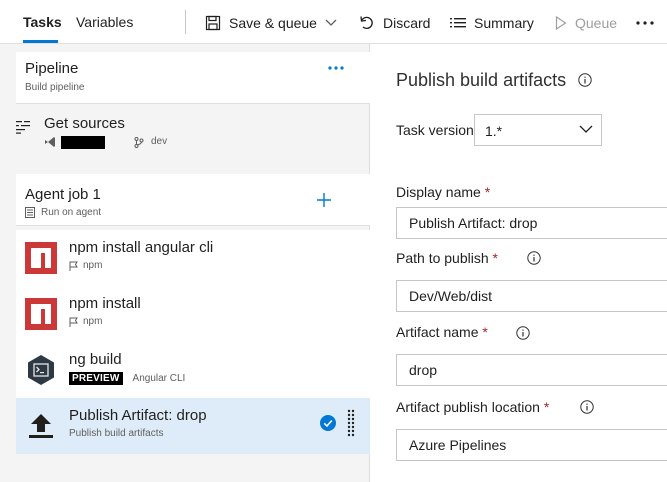 Image resolution: width=667 pixels, height=482 pixels. What do you see at coordinates (185, 22) in the screenshot?
I see `toolbar-divider` at bounding box center [185, 22].